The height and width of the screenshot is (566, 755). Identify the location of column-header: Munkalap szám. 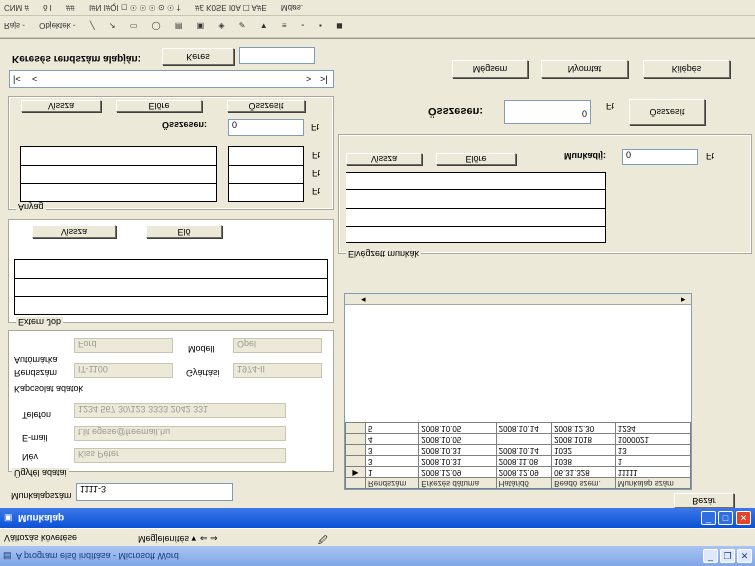
(653, 483).